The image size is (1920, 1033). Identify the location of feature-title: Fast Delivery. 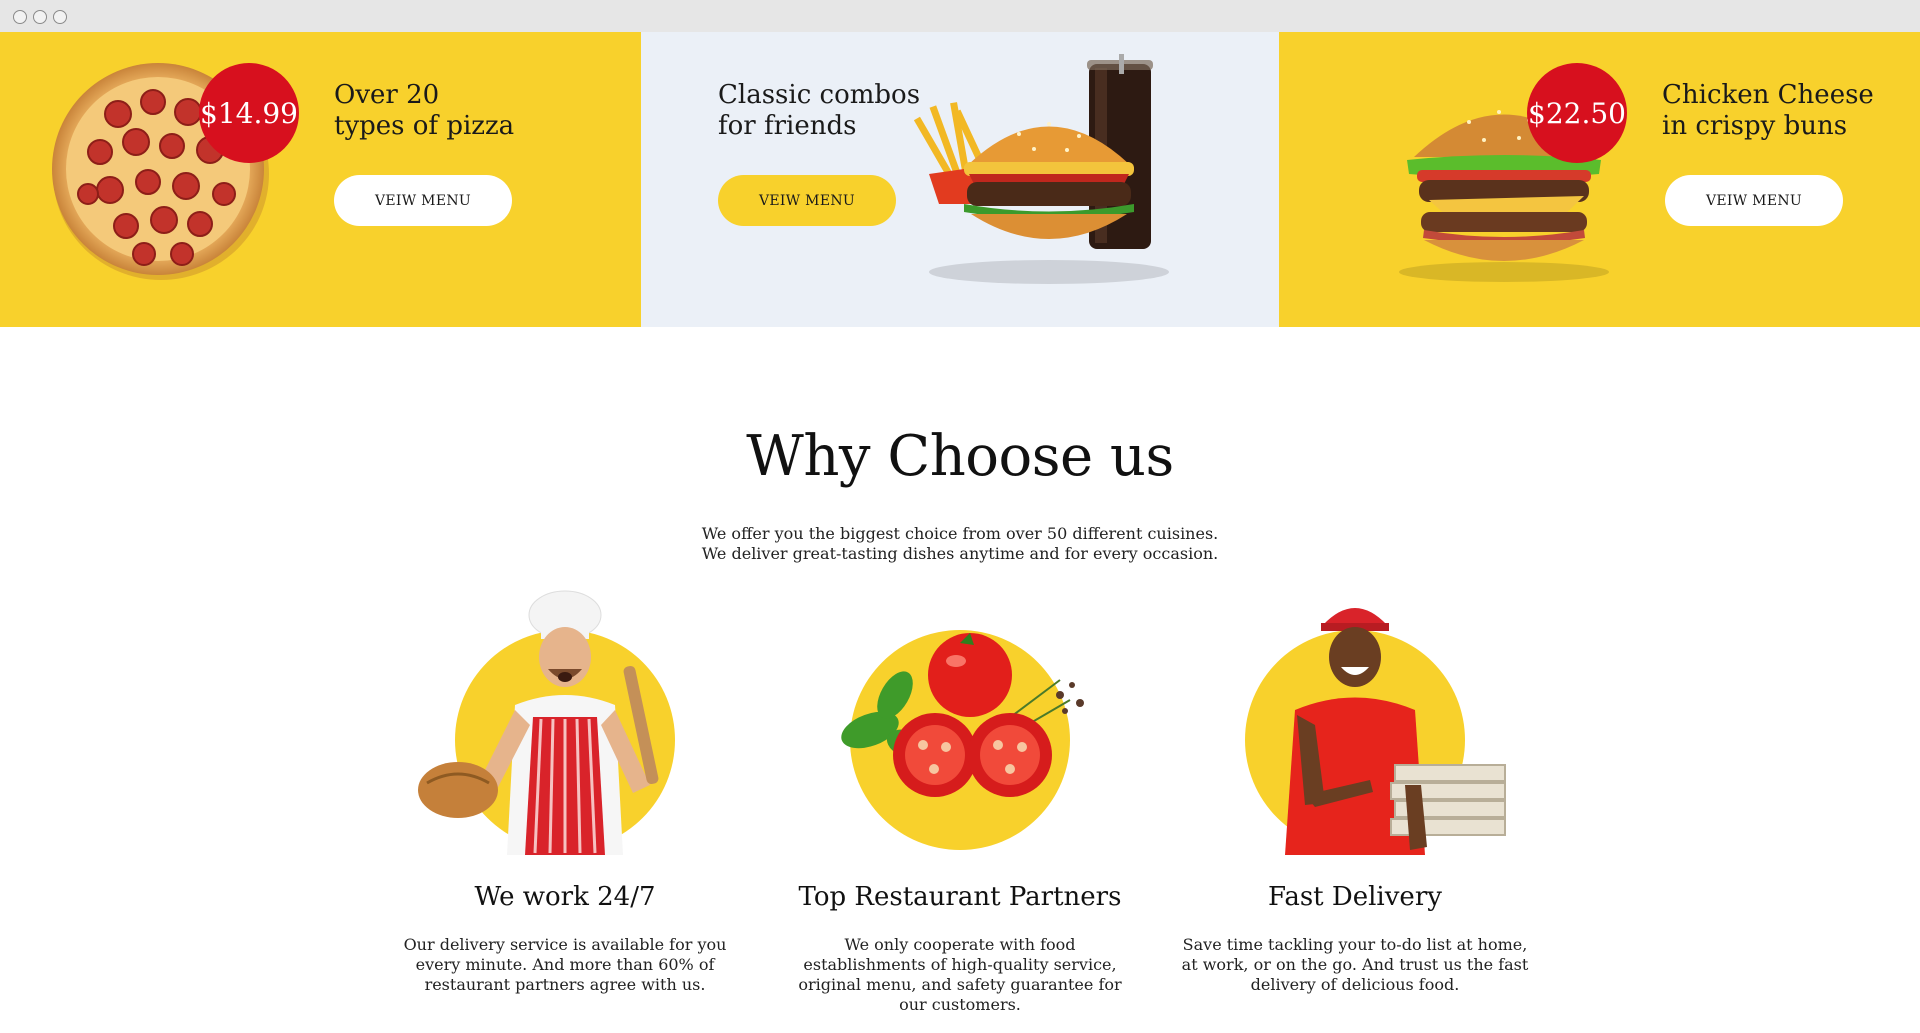
(1355, 897).